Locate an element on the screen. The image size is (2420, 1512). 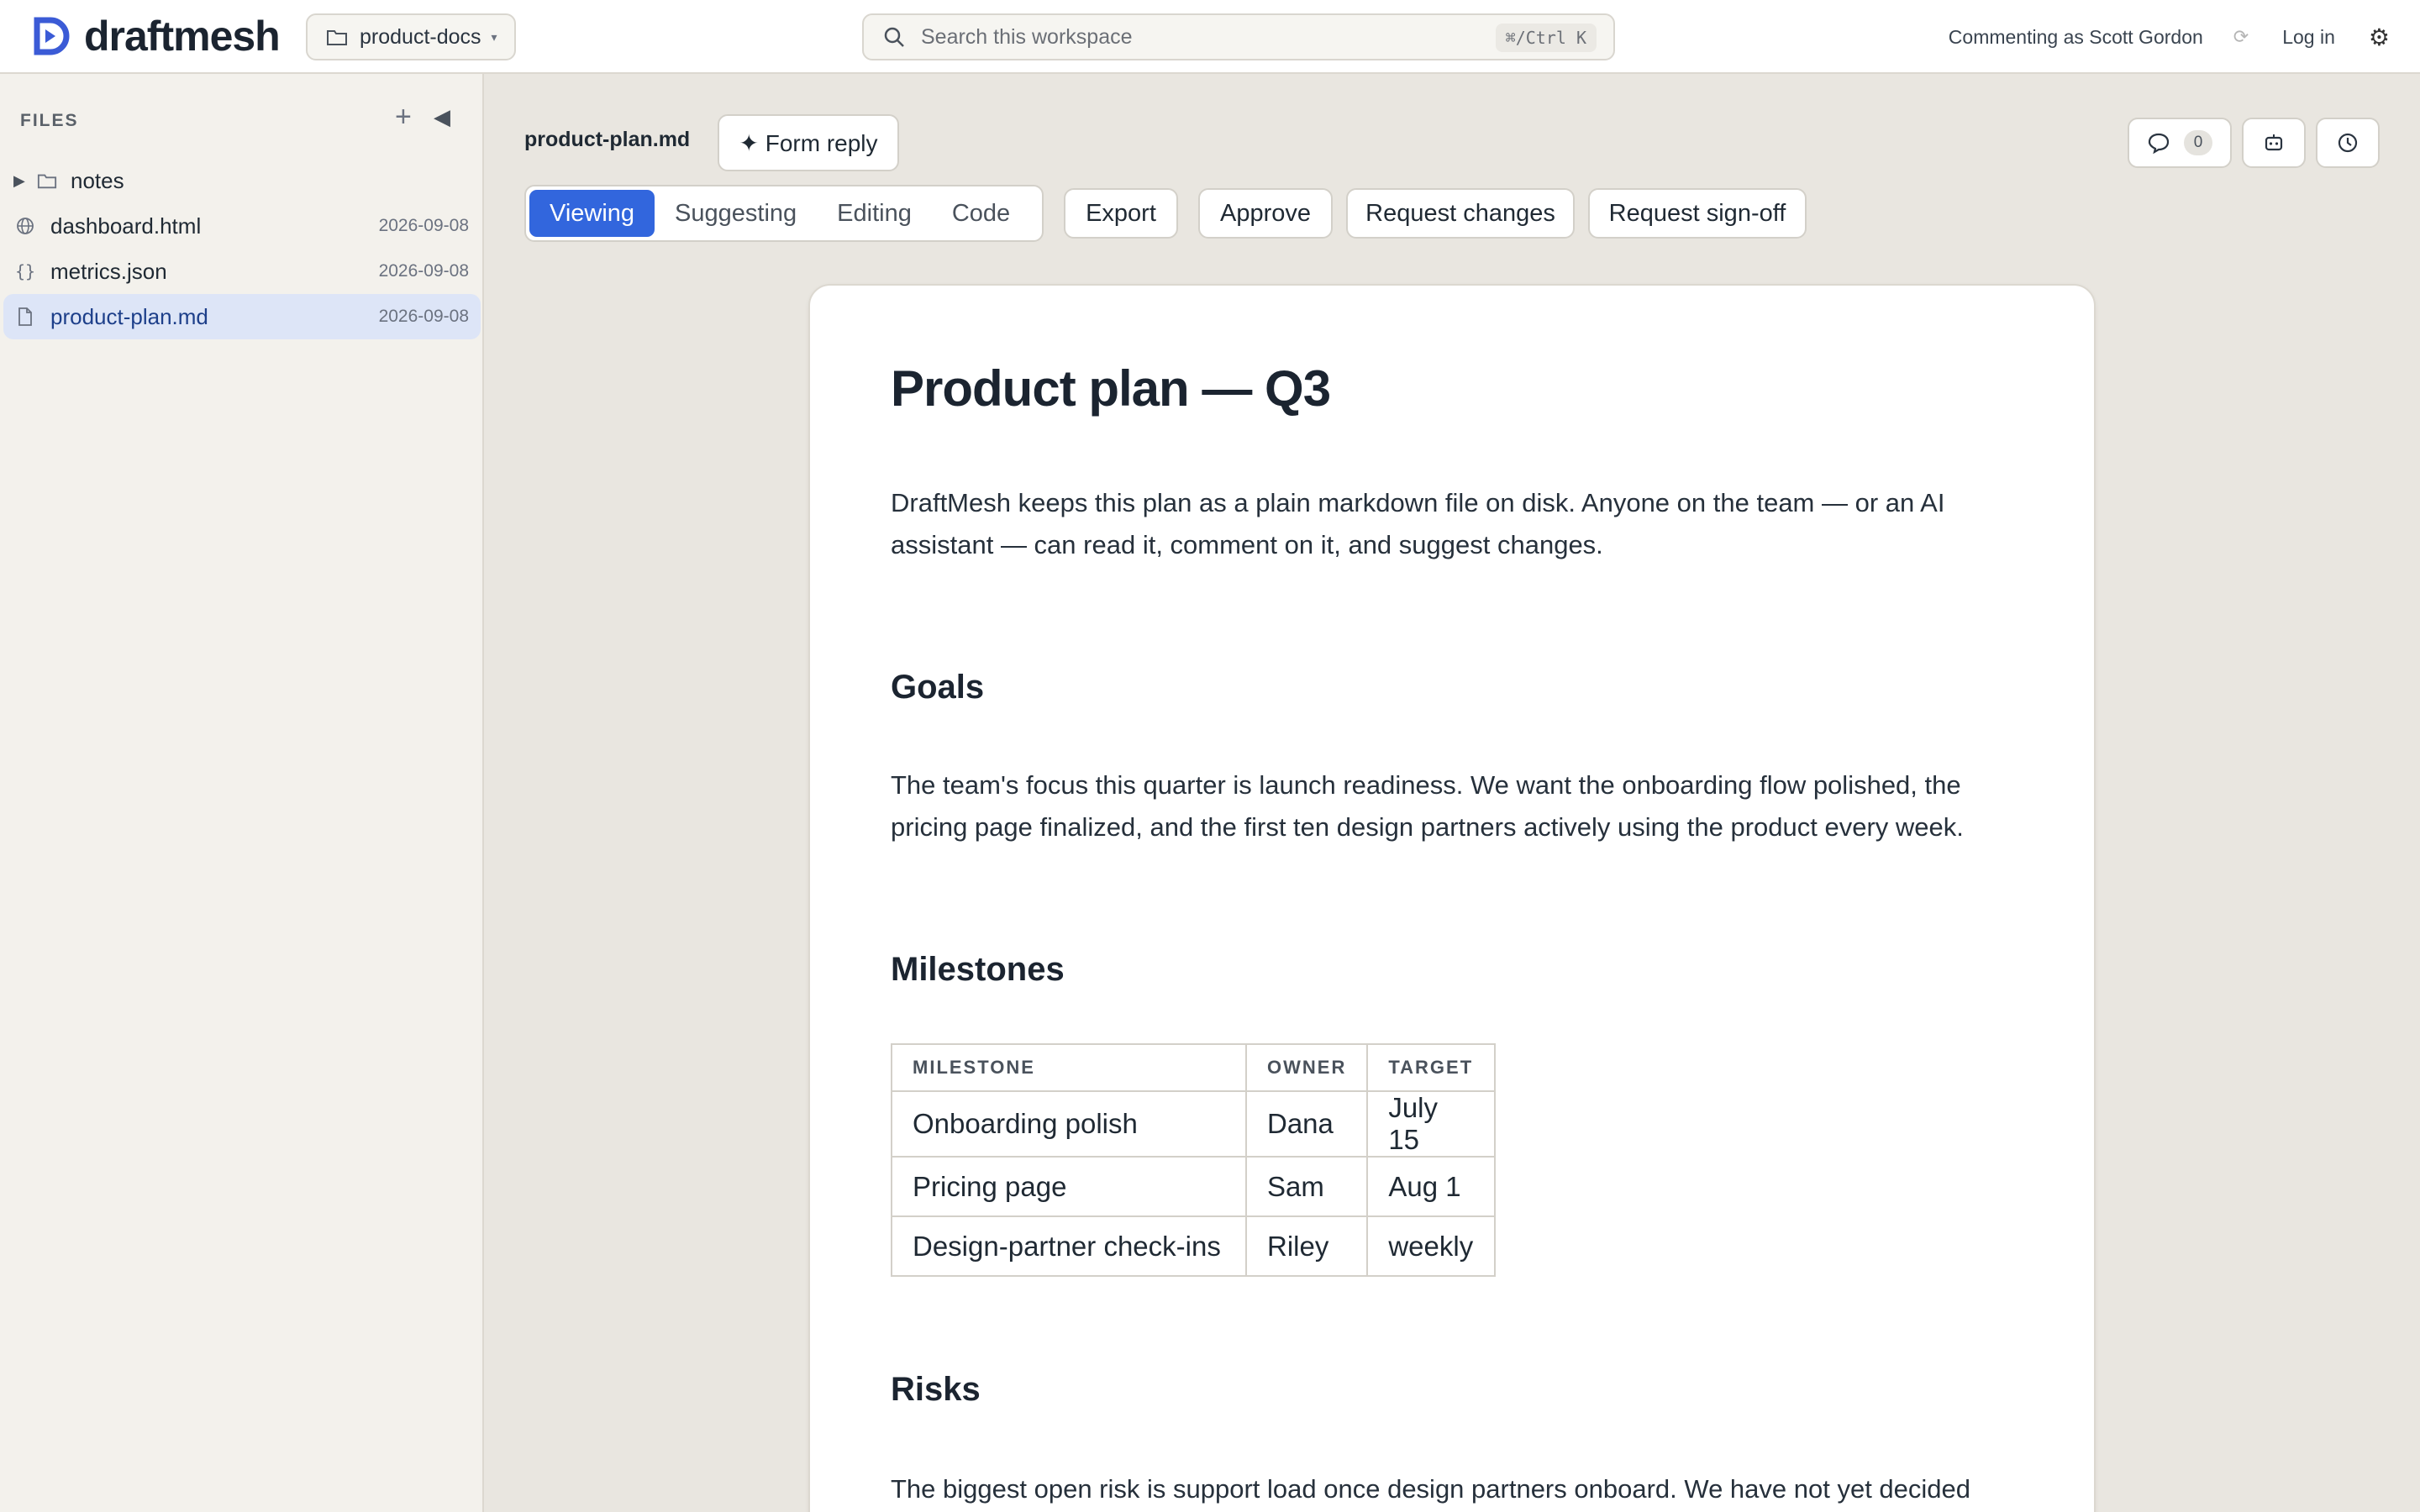
sidebar-item-product-plan-md: product-plan.md 2026-09-08 is located at coordinates (242, 316).